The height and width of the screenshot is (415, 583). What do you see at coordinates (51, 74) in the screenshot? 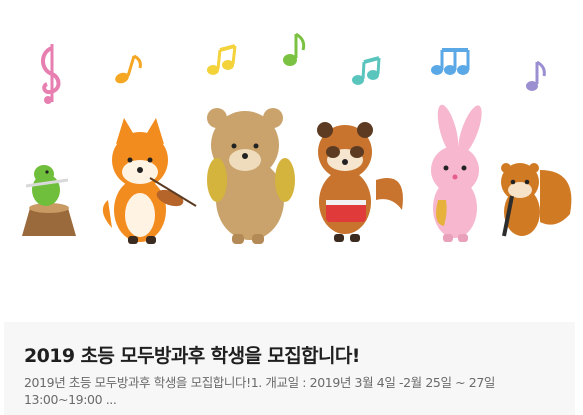
I see `treble-clef-icon` at bounding box center [51, 74].